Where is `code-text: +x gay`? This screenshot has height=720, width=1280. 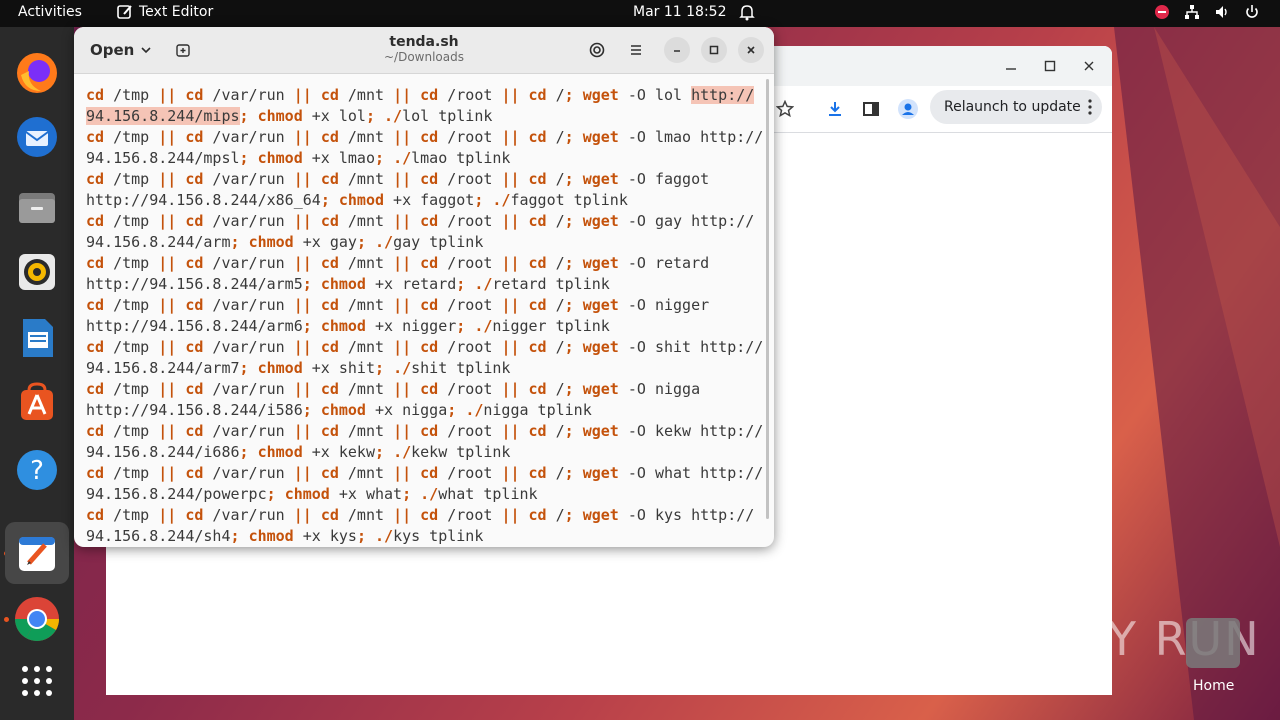
code-text: +x gay is located at coordinates (325, 242).